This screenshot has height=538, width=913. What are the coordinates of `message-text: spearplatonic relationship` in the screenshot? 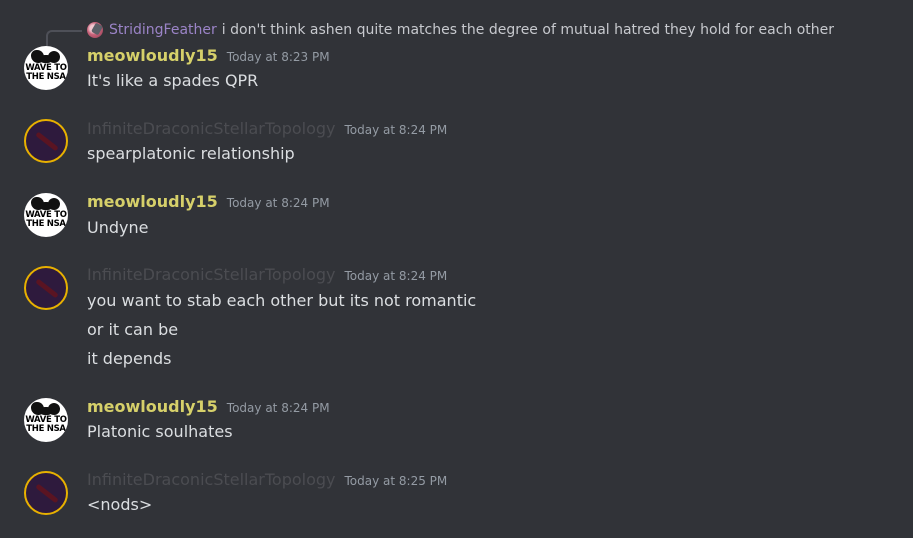 It's located at (191, 153).